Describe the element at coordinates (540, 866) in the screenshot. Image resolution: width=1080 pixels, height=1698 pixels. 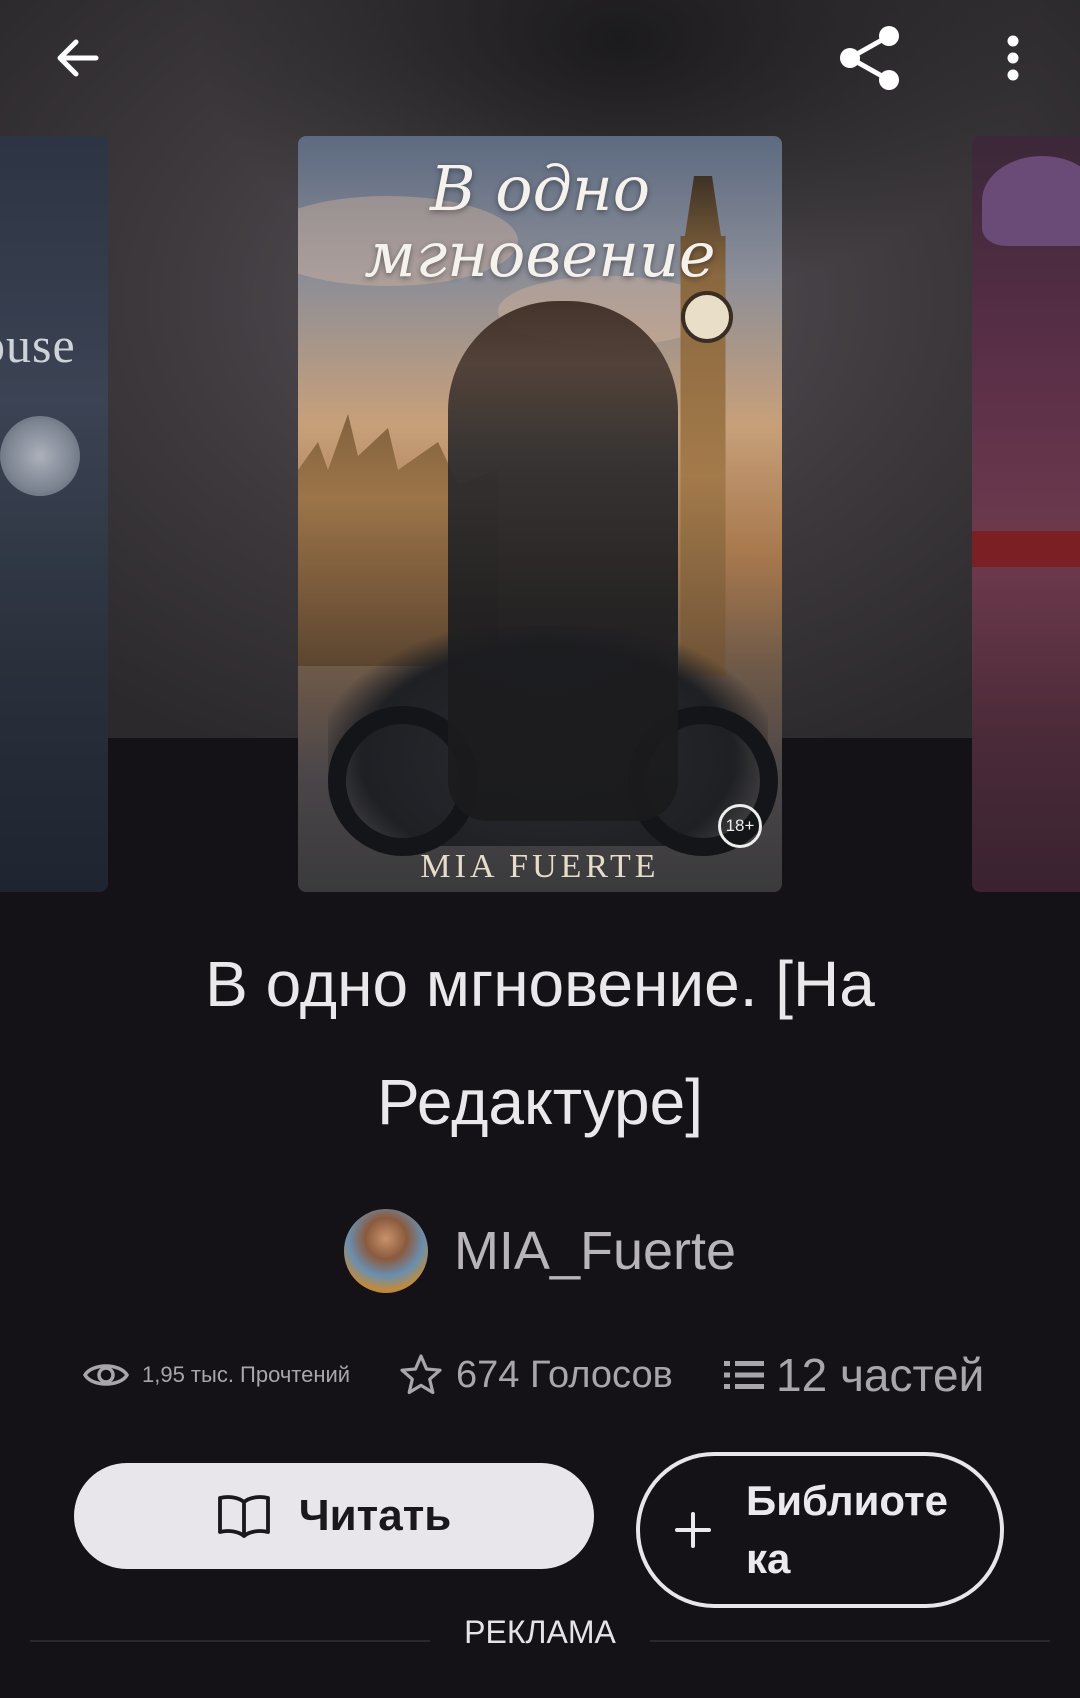
I see `cover-author: MIA FUERTE` at that location.